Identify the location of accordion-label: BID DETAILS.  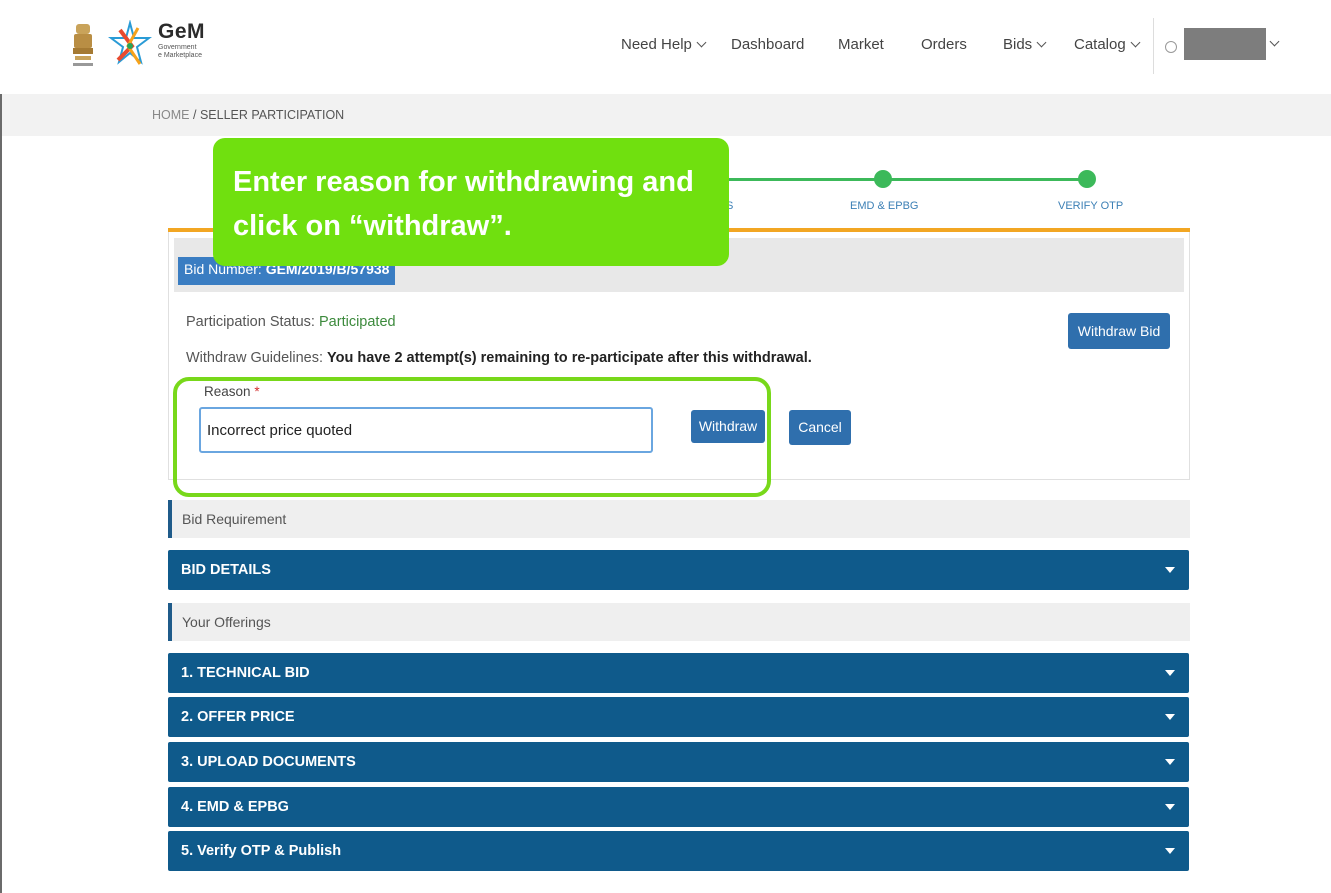
(226, 570).